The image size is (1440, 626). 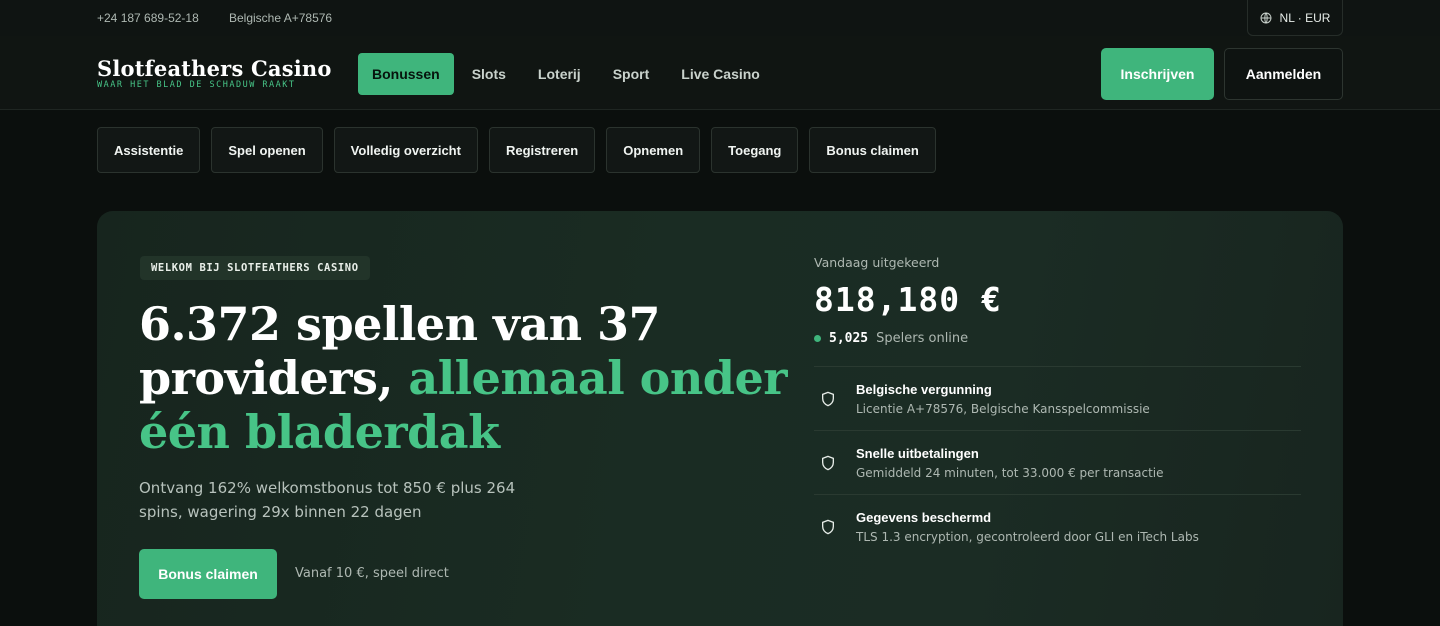 I want to click on header-actions: Inschrijven Aanmelden, so click(x=1222, y=74).